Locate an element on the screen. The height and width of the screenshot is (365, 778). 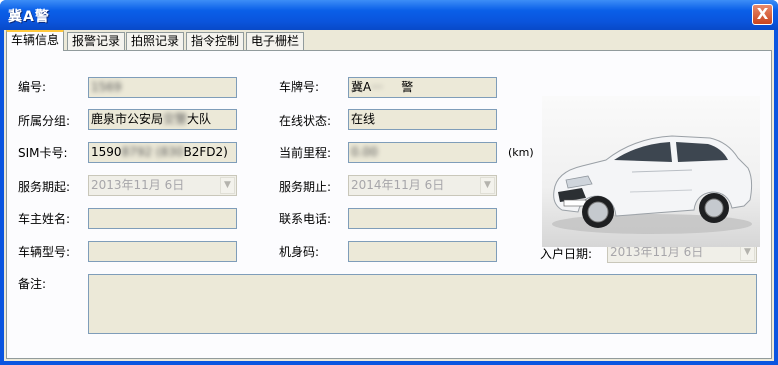
tab-photo-records: 拍照记录 is located at coordinates (155, 41).